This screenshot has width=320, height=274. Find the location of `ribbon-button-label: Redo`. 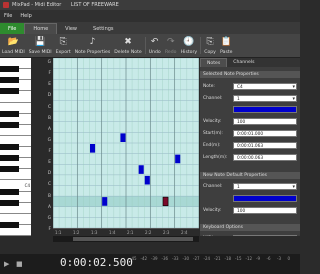

ribbon-button-label: Redo is located at coordinates (170, 52).